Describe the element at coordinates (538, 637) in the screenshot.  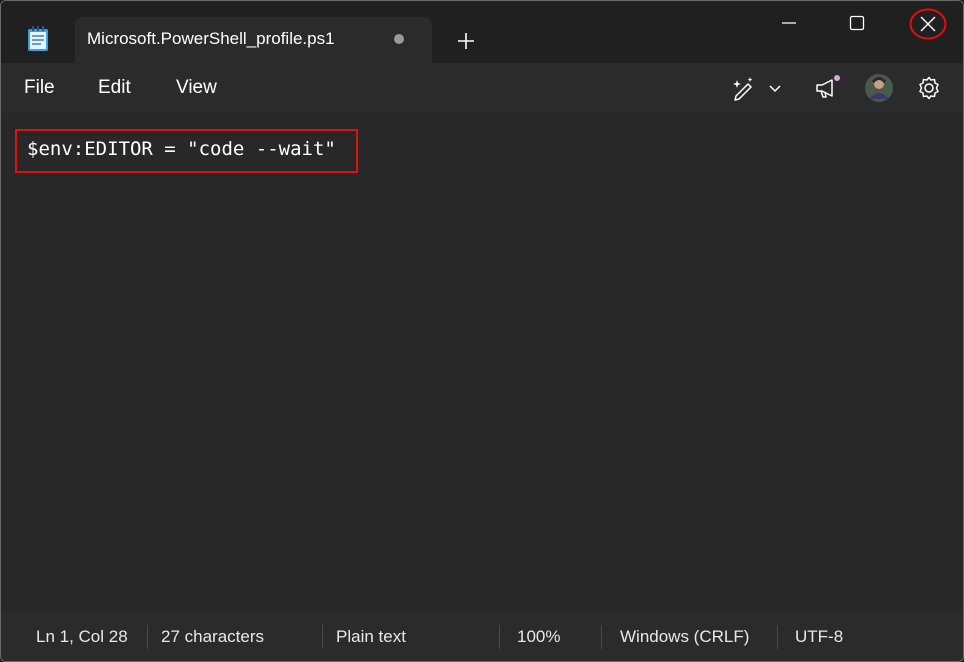
I see `status-zoom: 100%` at that location.